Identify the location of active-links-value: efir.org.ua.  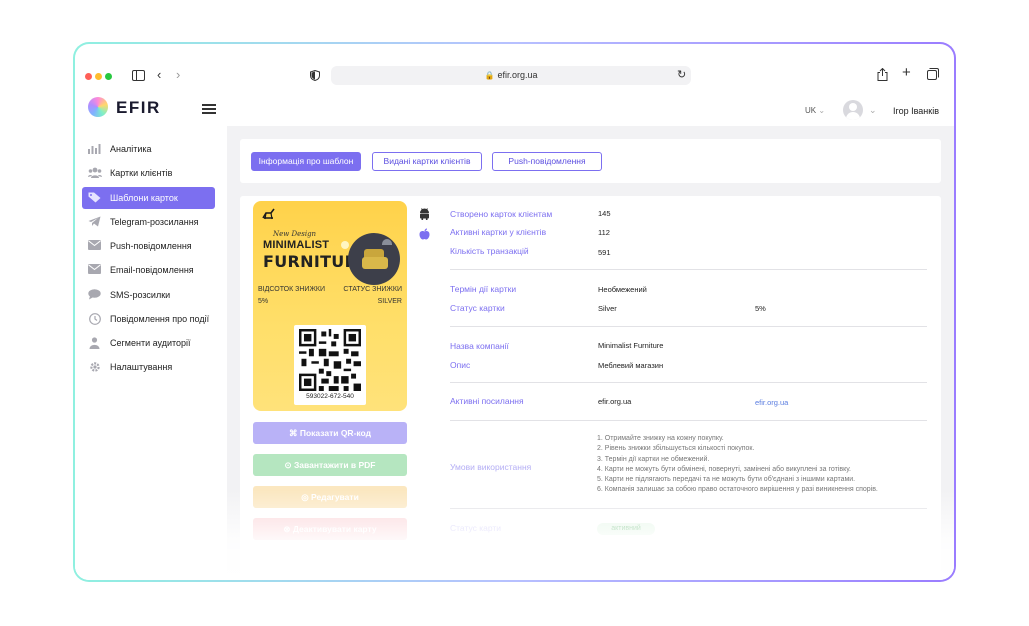
(615, 401).